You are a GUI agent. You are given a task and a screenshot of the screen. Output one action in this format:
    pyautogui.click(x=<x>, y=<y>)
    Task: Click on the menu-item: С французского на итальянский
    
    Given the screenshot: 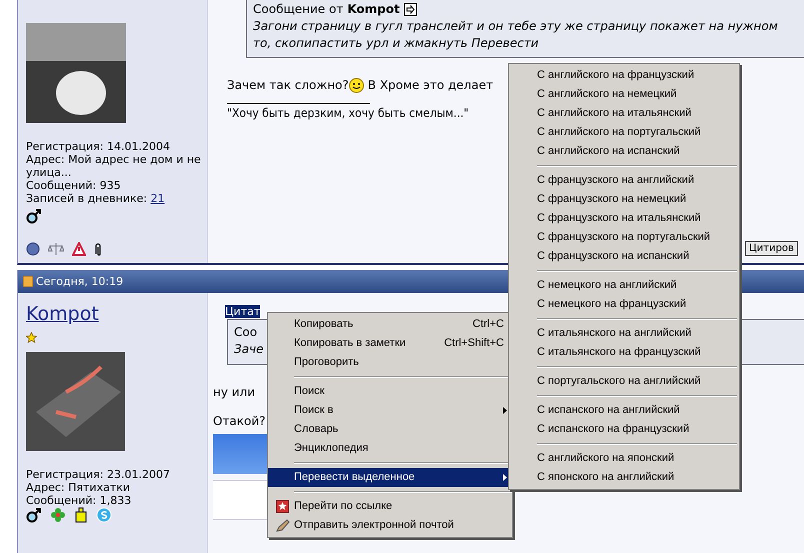 What is the action you would take?
    pyautogui.click(x=624, y=218)
    